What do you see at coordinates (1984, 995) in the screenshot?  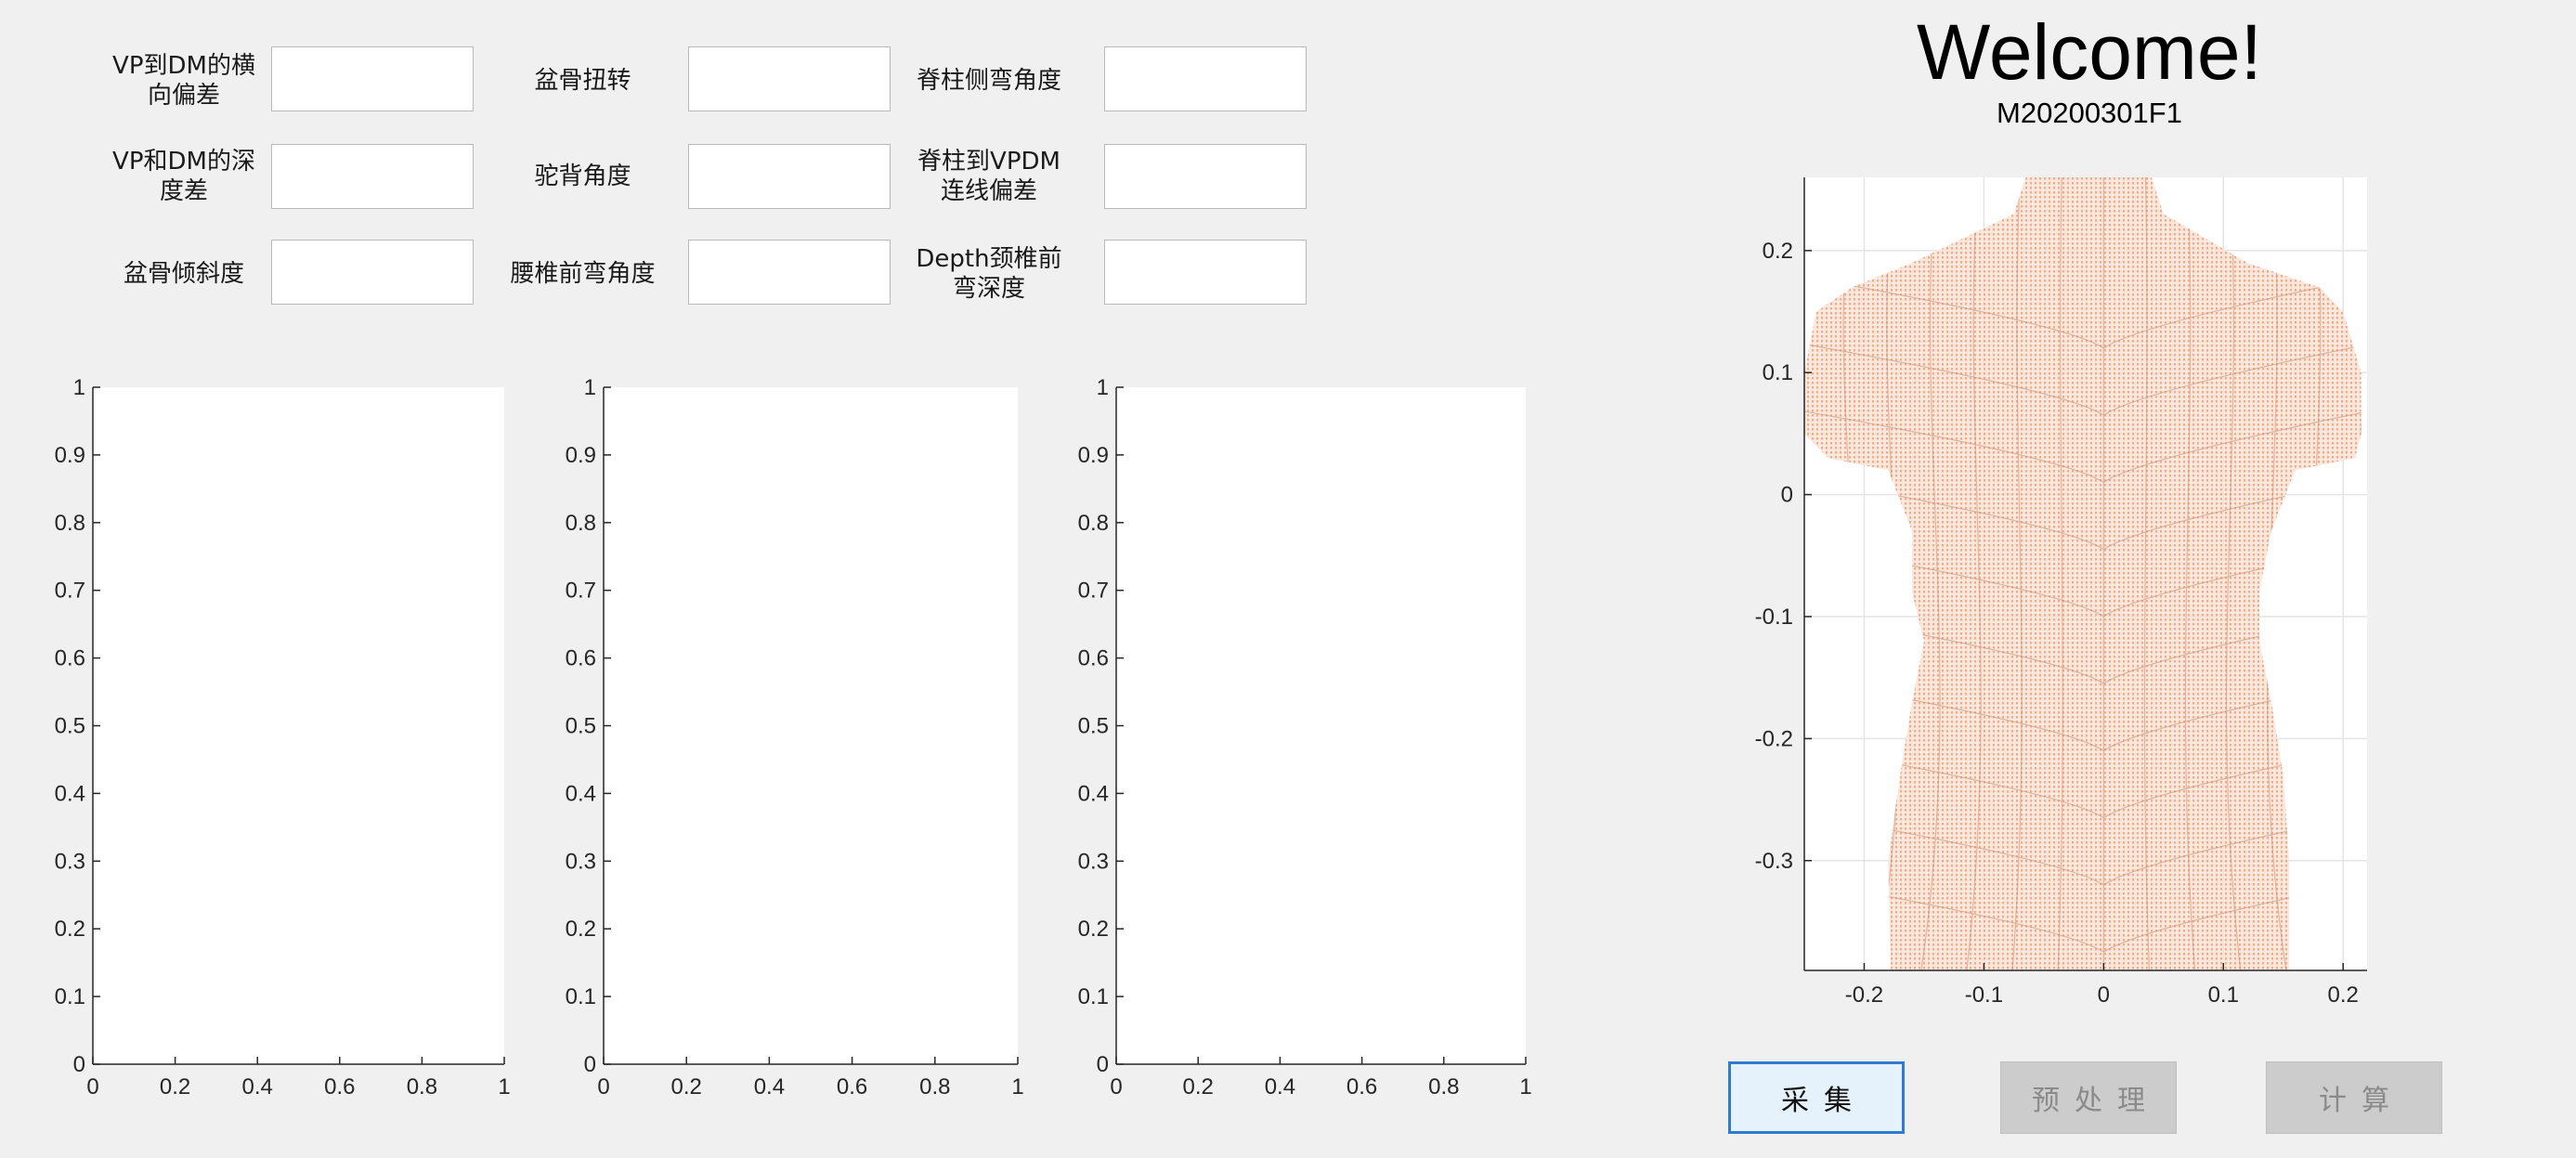 I see `cloud-xtick-label: -0.1` at bounding box center [1984, 995].